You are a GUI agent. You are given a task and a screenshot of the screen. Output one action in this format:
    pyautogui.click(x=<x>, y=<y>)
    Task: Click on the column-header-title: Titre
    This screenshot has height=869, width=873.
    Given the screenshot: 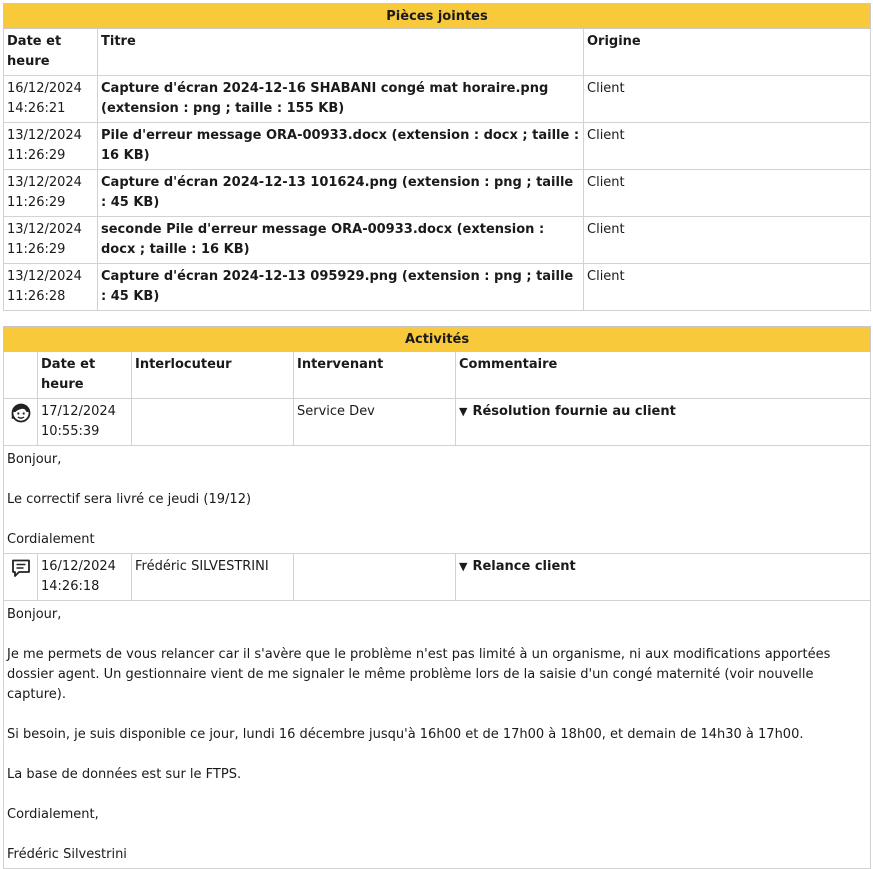 What is the action you would take?
    pyautogui.click(x=340, y=52)
    